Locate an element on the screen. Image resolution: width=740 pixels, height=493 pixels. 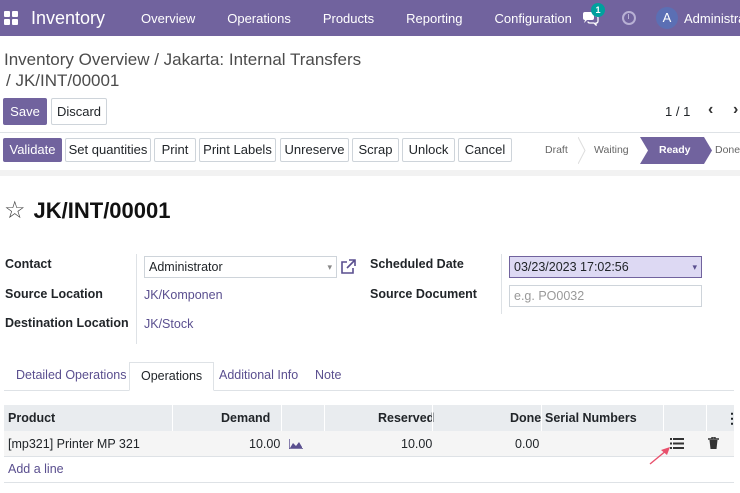
record-title: JK/INT/00001 is located at coordinates (102, 210).